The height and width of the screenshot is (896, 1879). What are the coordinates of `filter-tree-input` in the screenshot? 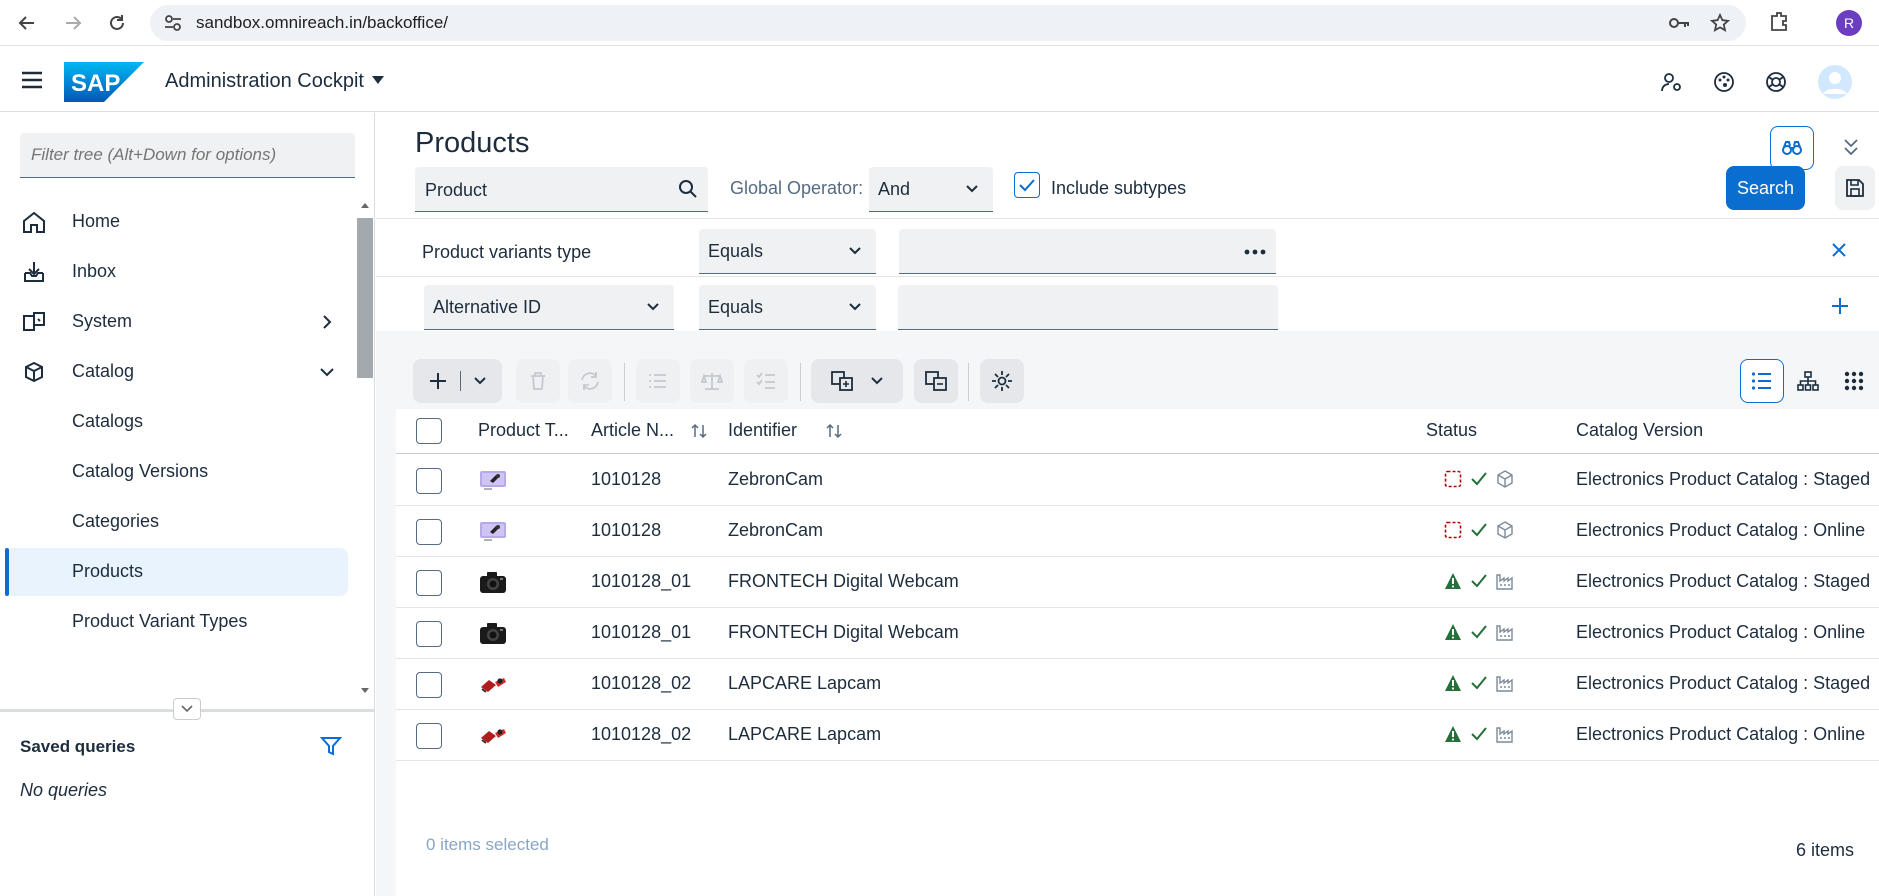 It's located at (187, 155).